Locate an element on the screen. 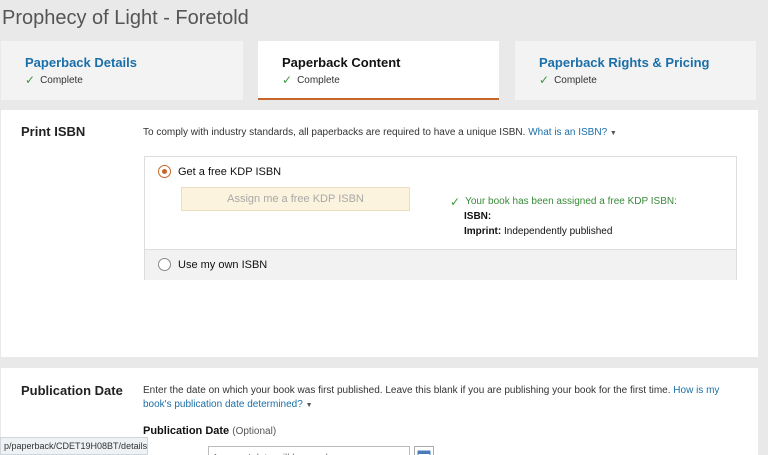 This screenshot has width=768, height=455. section-title: Publication Date is located at coordinates (72, 390).